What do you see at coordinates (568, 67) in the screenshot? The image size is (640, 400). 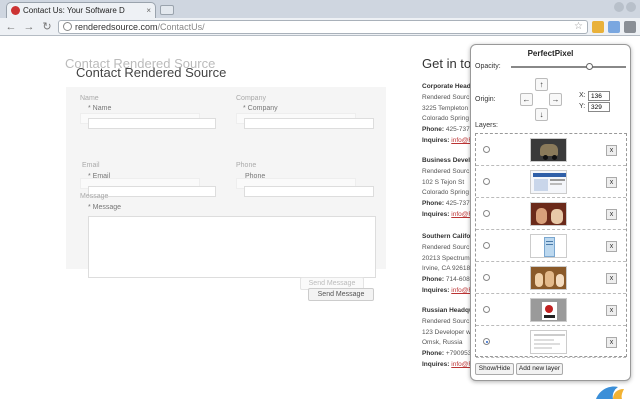 I see `opacity-slider-track` at bounding box center [568, 67].